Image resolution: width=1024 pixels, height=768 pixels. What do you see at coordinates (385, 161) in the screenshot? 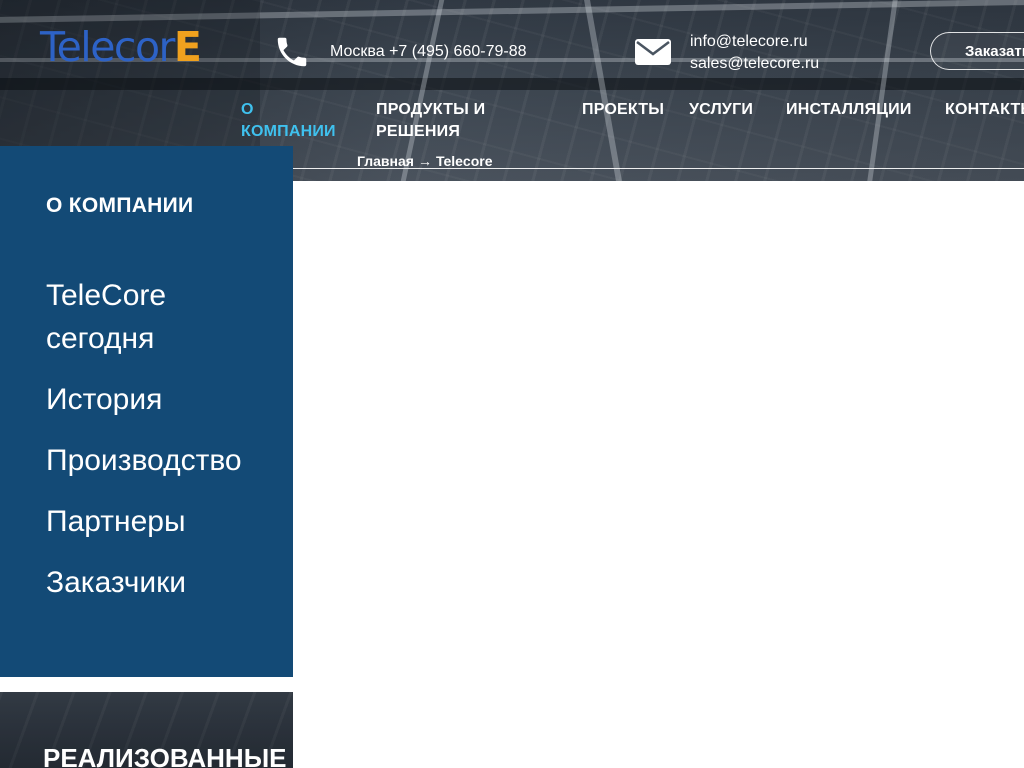
I see `breadcrumb-home-link: Главная` at bounding box center [385, 161].